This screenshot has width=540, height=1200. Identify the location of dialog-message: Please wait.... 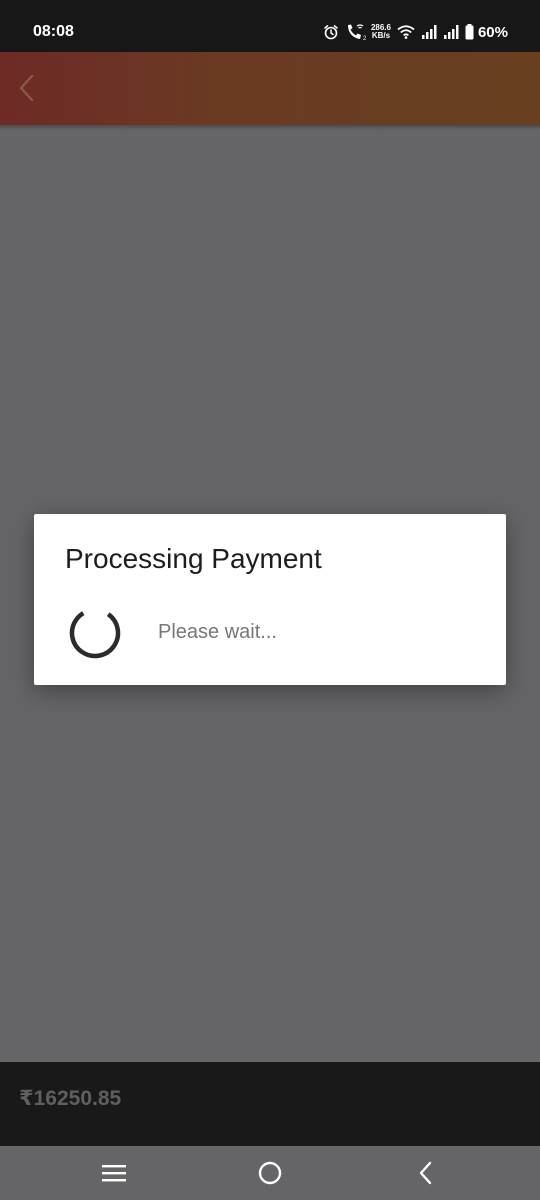
(217, 632).